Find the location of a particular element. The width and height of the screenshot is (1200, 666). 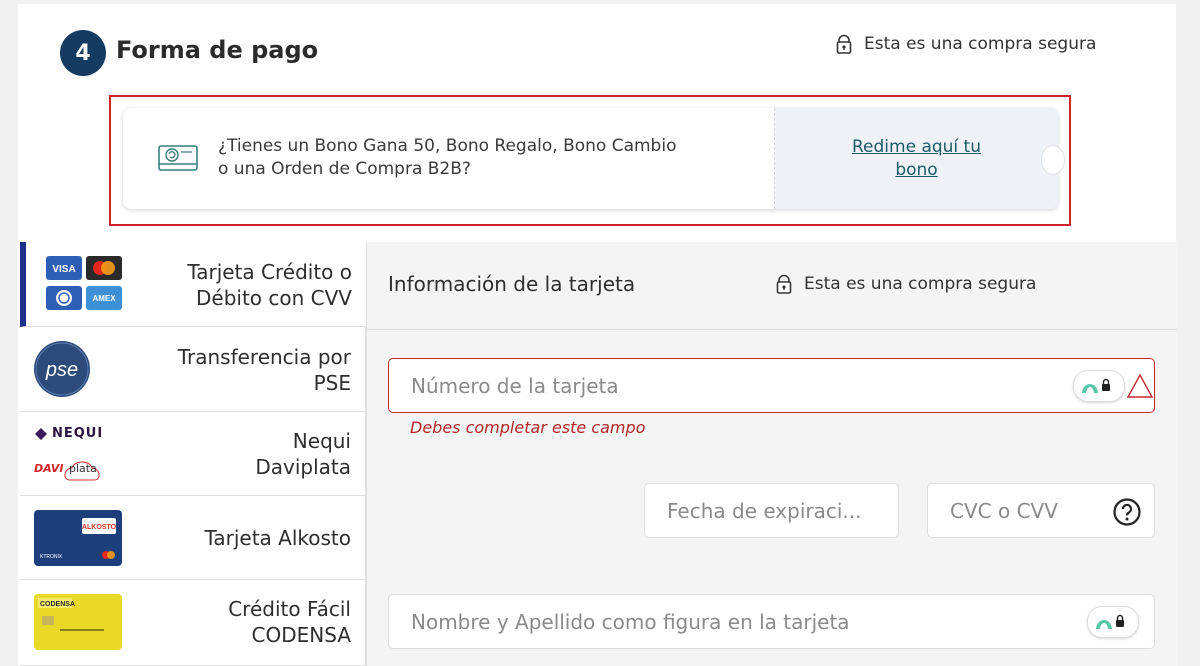

cardholder-name-field is located at coordinates (771, 621).